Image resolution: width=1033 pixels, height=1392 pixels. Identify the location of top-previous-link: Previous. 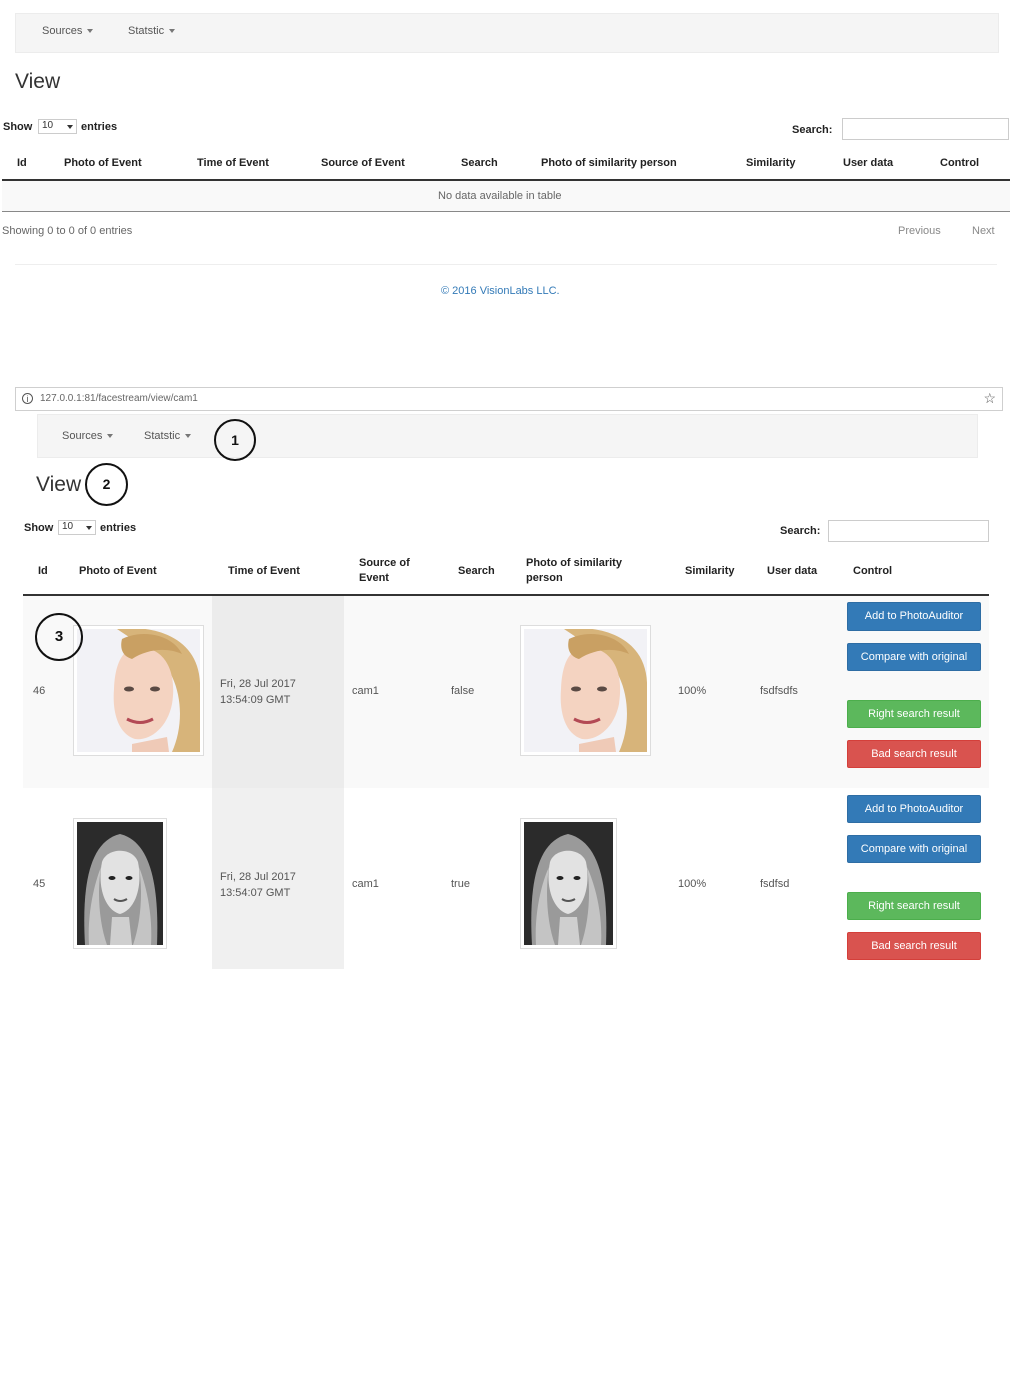
(919, 231).